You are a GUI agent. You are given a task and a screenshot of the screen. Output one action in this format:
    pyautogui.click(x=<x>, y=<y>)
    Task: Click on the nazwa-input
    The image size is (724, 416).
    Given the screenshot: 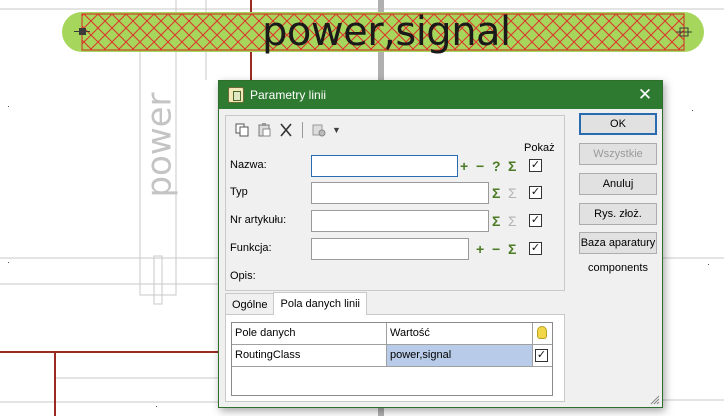 What is the action you would take?
    pyautogui.click(x=384, y=166)
    